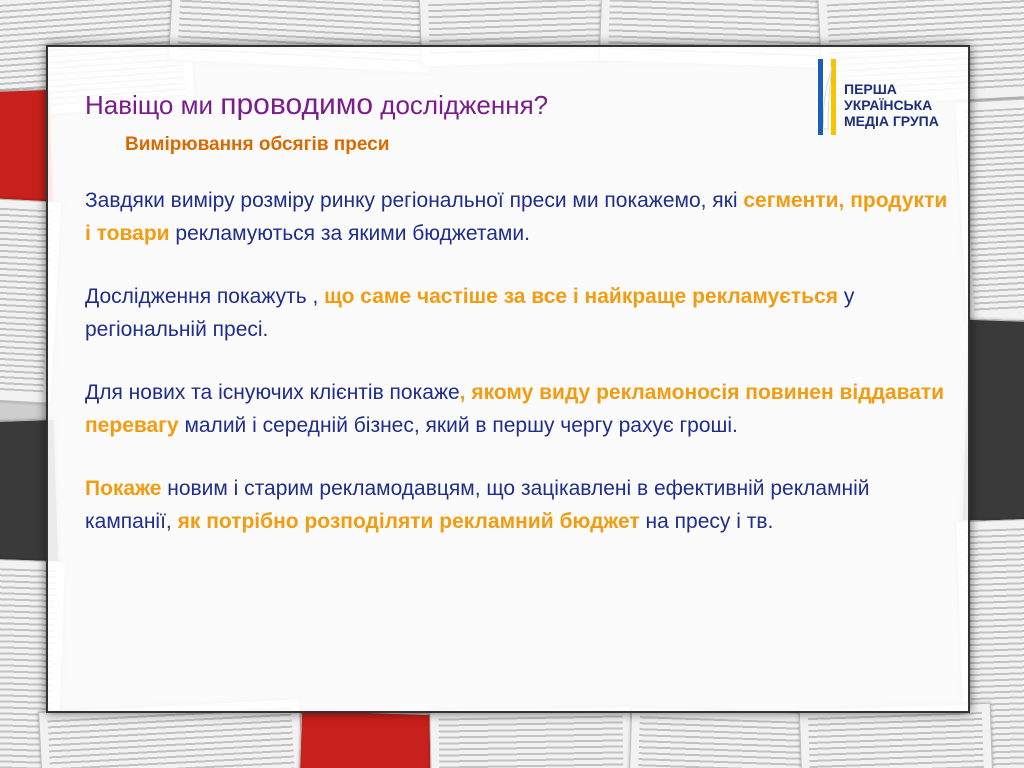  Describe the element at coordinates (870, 89) in the screenshot. I see `logo-line: ПЕРША` at that location.